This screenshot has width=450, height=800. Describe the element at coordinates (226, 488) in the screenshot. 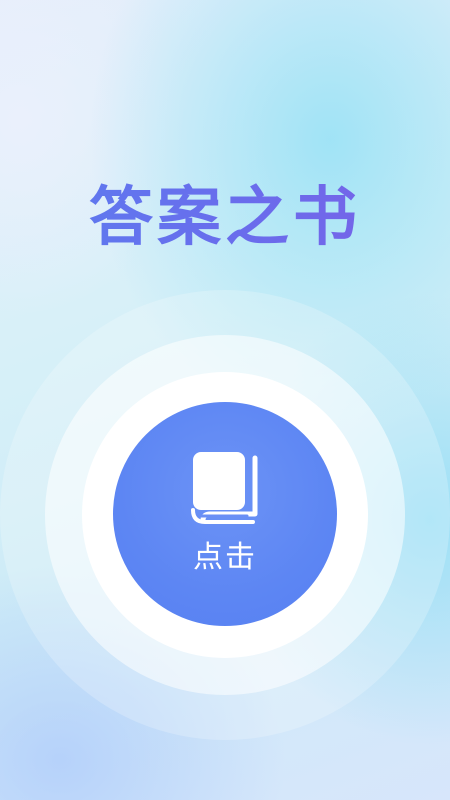

I see `book-icon` at that location.